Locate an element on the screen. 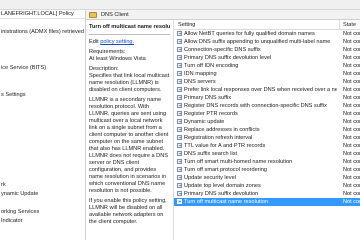 This screenshot has width=360, height=240. list-header: Setting State is located at coordinates (267, 25).